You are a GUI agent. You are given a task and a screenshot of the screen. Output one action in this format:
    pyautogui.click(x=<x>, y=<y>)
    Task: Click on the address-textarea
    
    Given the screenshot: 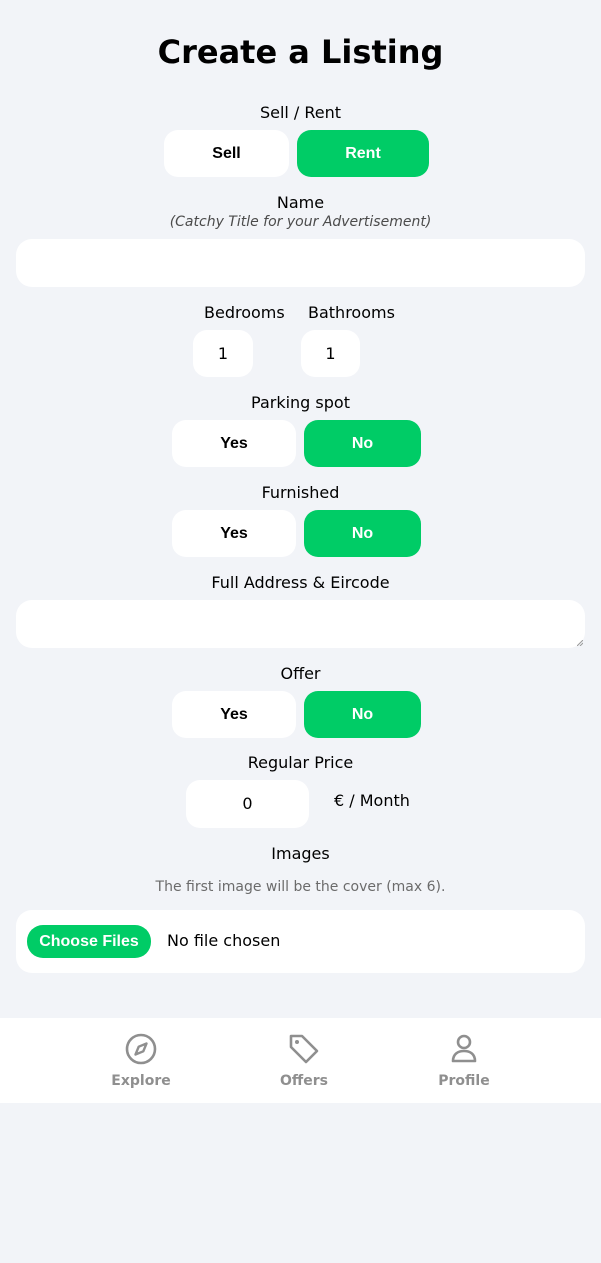 What is the action you would take?
    pyautogui.click(x=300, y=624)
    